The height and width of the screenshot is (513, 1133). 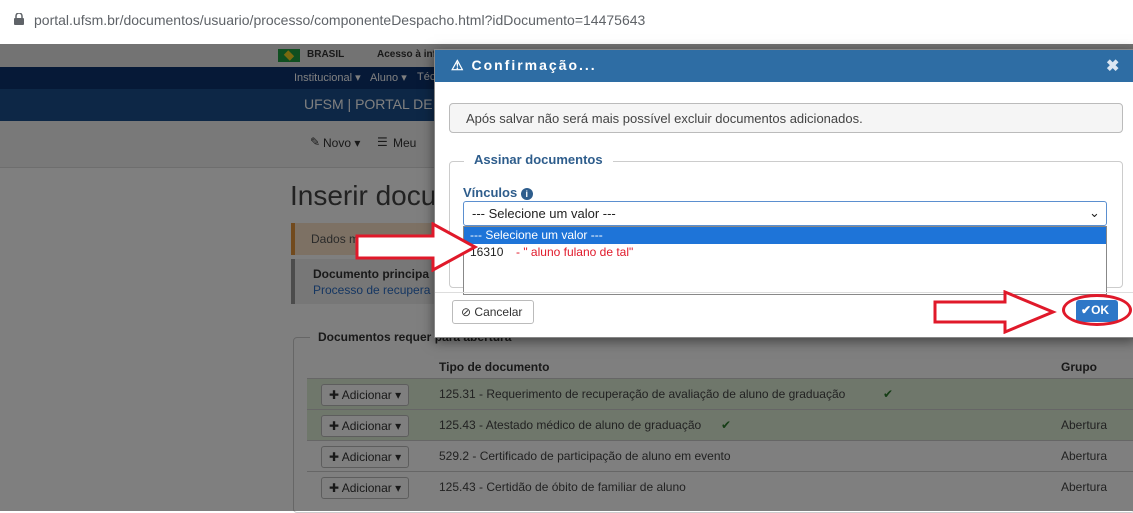 I want to click on cancel-button-label: ⊘ Cancelar, so click(x=491, y=312).